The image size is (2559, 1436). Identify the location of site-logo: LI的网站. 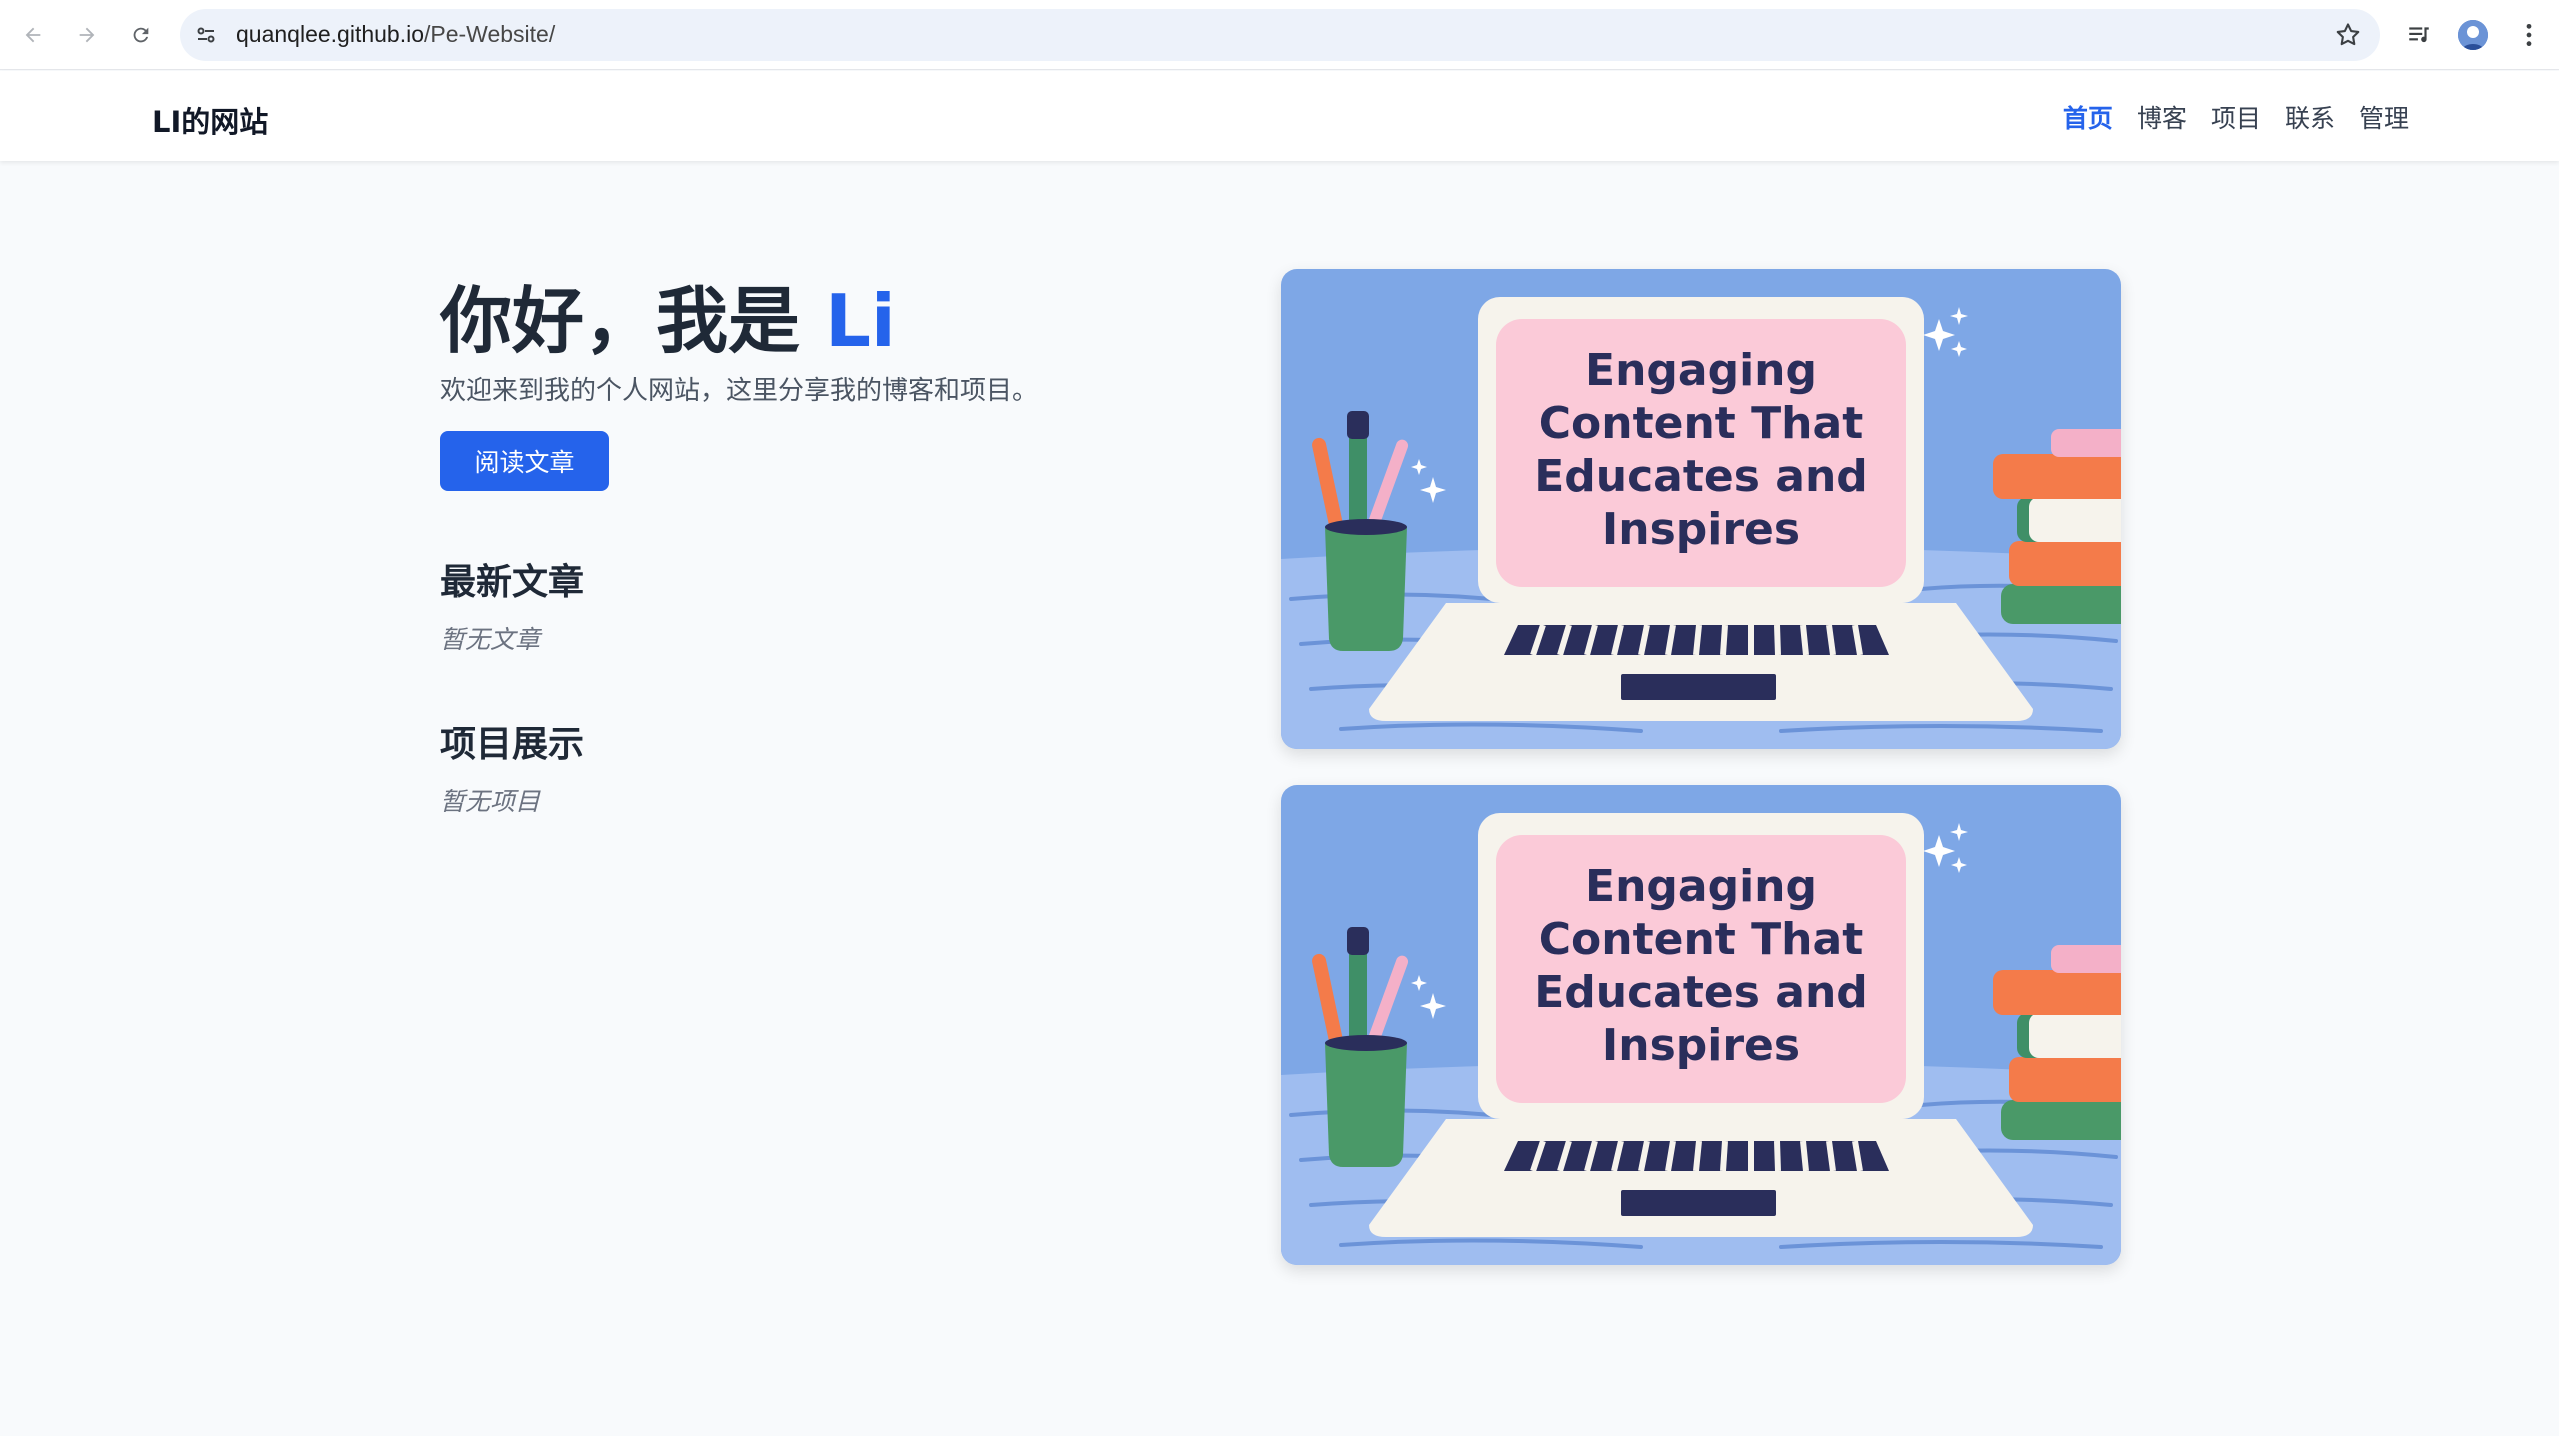
(210, 120).